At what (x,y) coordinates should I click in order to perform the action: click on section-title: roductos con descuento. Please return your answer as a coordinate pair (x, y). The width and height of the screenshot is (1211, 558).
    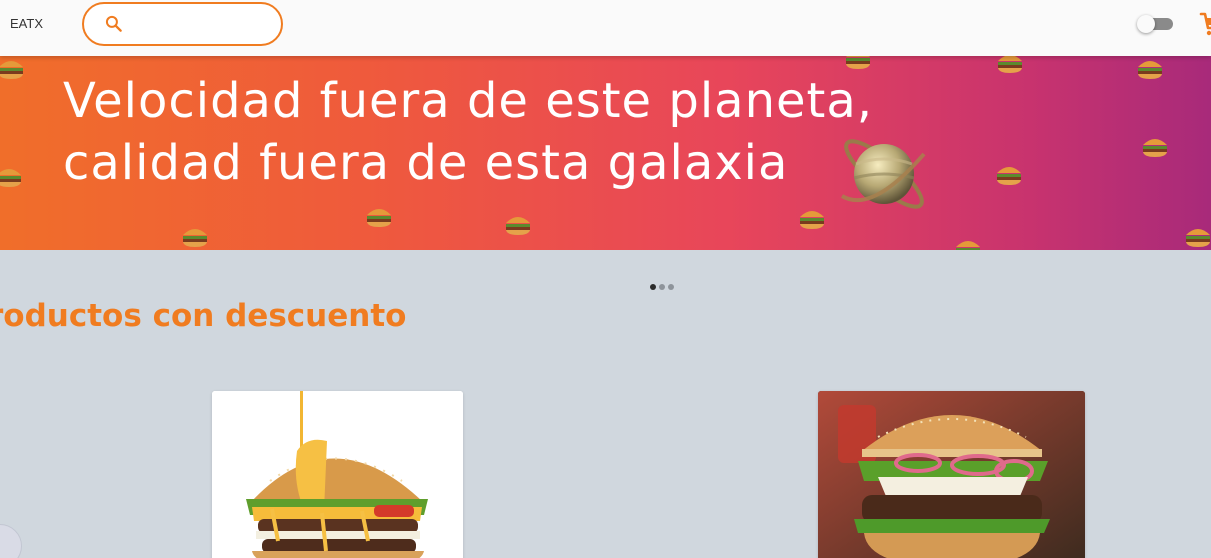
    Looking at the image, I should click on (203, 316).